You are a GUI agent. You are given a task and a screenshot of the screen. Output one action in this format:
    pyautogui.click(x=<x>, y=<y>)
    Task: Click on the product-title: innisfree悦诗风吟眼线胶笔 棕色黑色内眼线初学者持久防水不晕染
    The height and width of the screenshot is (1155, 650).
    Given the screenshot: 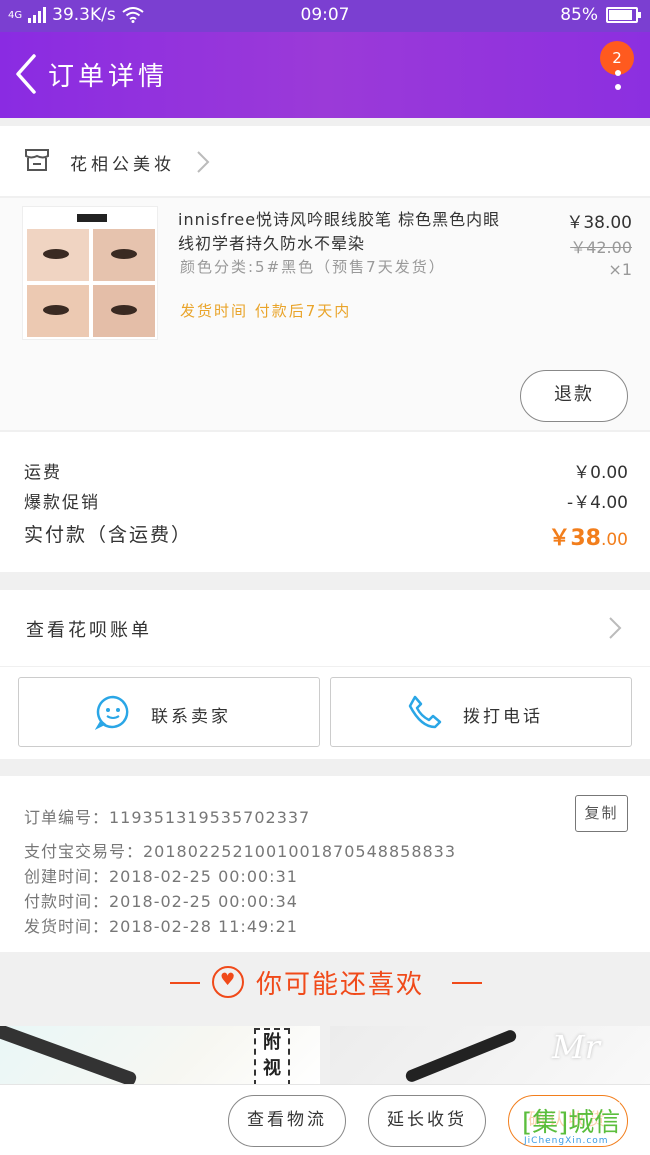 What is the action you would take?
    pyautogui.click(x=339, y=231)
    